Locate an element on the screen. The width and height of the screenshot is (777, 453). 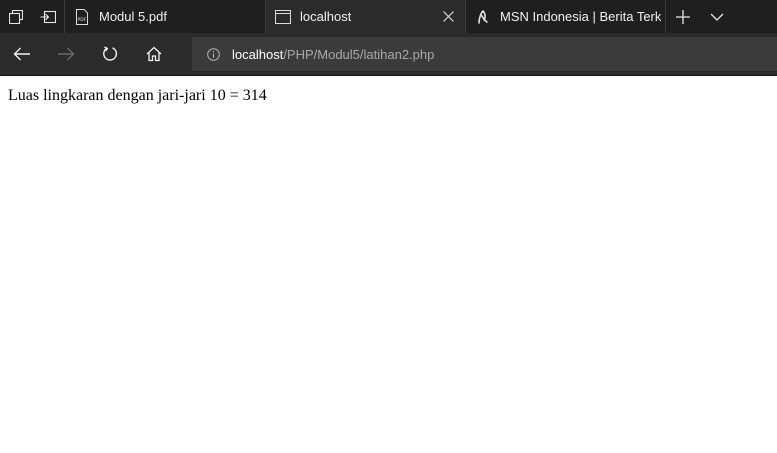
info-icon is located at coordinates (213, 54).